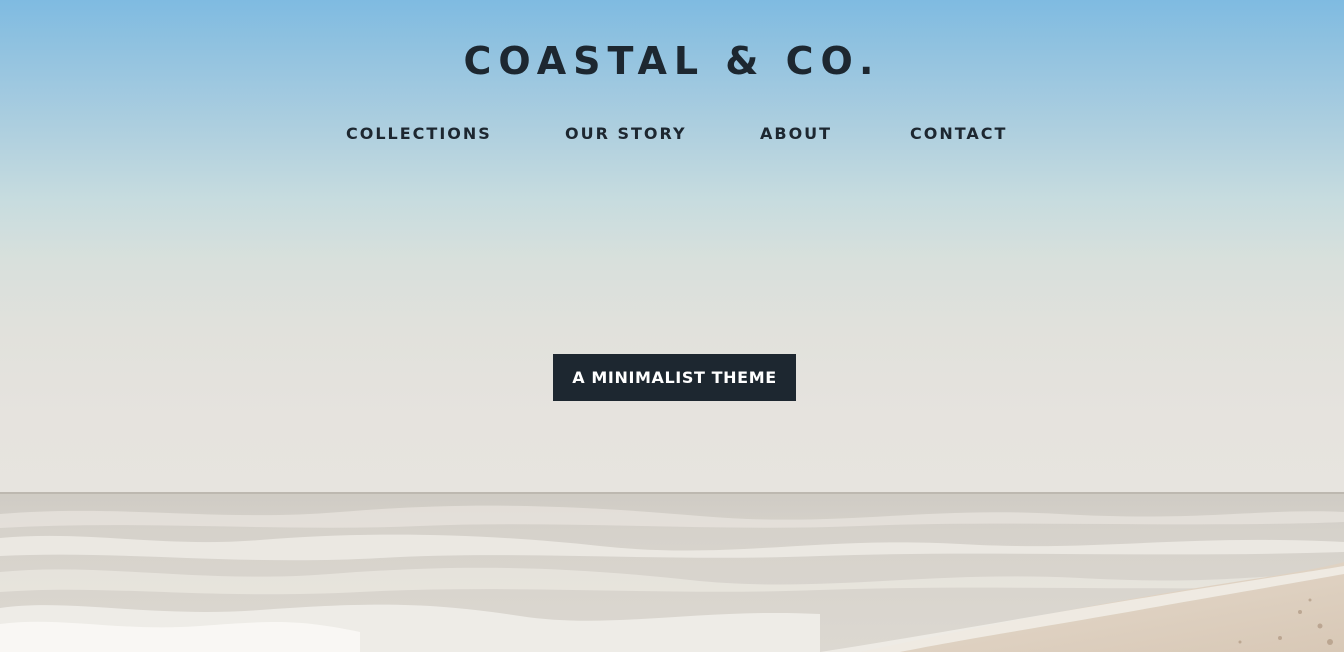 The width and height of the screenshot is (1344, 652). I want to click on nav-item-contact: CONTACT, so click(958, 134).